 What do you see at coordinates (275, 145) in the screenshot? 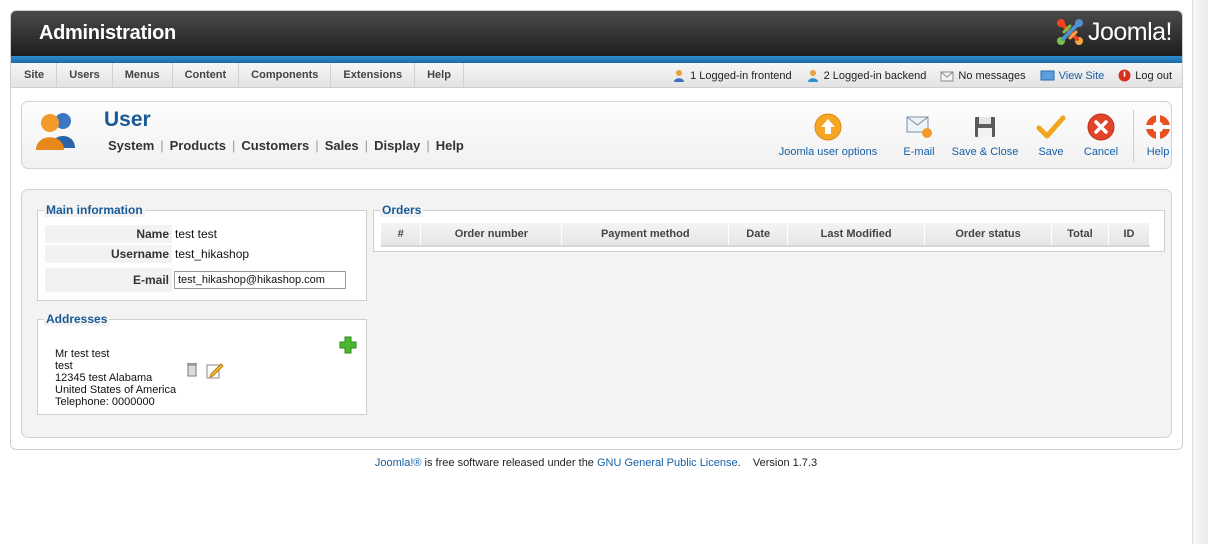
I see `submenu-customers: Customers` at bounding box center [275, 145].